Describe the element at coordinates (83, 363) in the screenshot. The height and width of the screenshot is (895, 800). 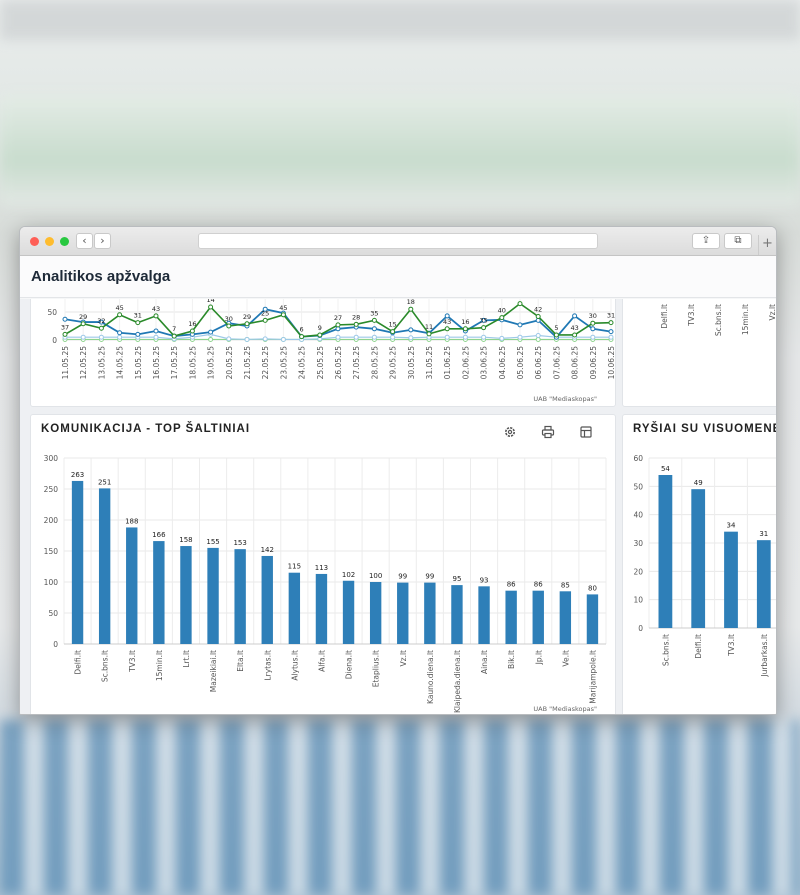
I see `x-date-label: 12.05.25` at that location.